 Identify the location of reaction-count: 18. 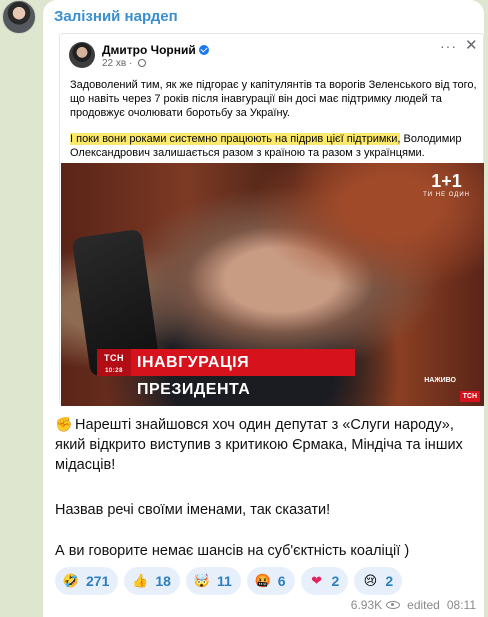
(163, 581).